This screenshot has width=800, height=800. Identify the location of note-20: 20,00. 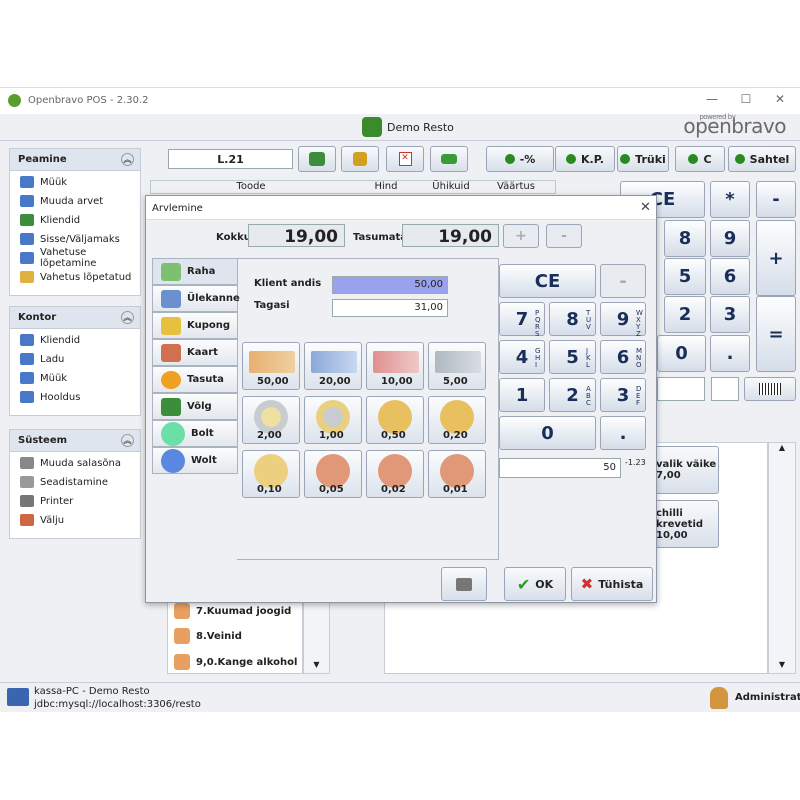
(333, 366).